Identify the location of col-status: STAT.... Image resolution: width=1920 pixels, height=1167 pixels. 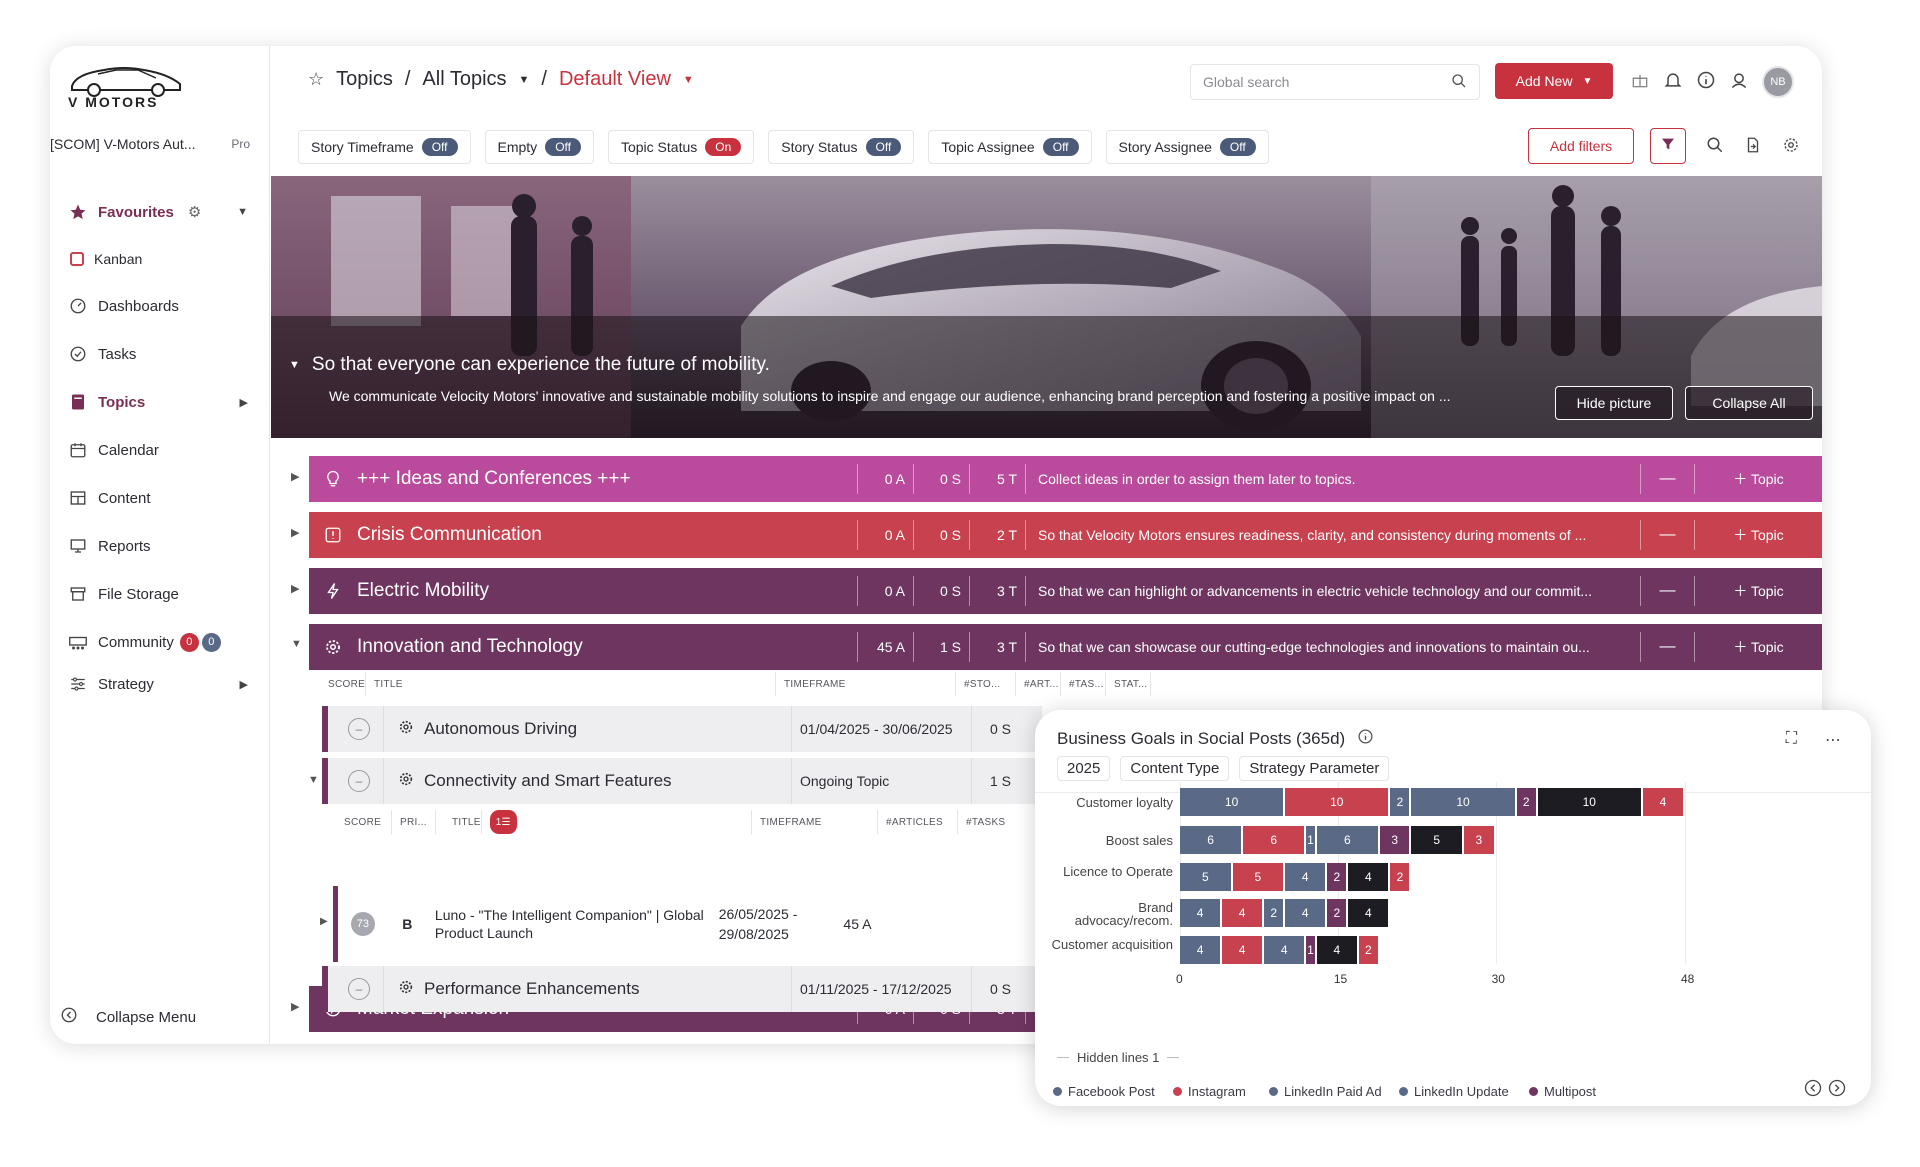
(1128, 684).